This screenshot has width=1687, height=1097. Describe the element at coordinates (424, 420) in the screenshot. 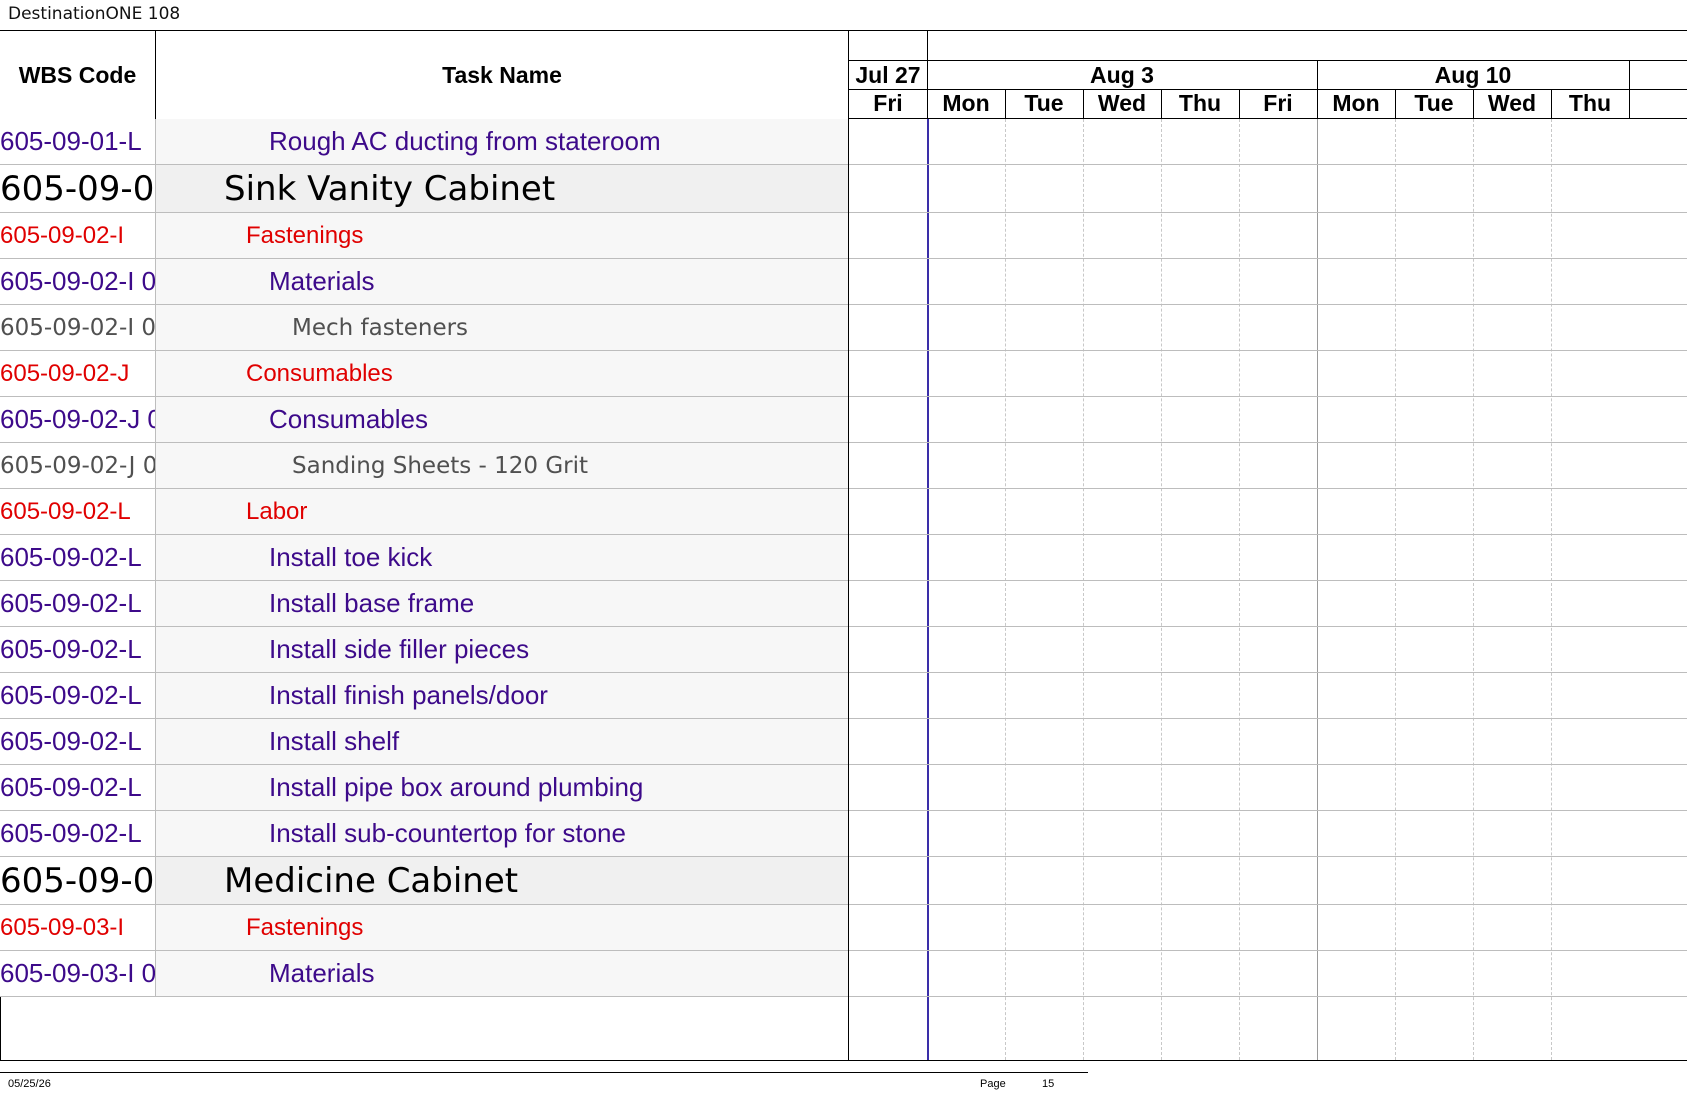

I see `table-row: 605-09-02-J 0 Consumables` at that location.